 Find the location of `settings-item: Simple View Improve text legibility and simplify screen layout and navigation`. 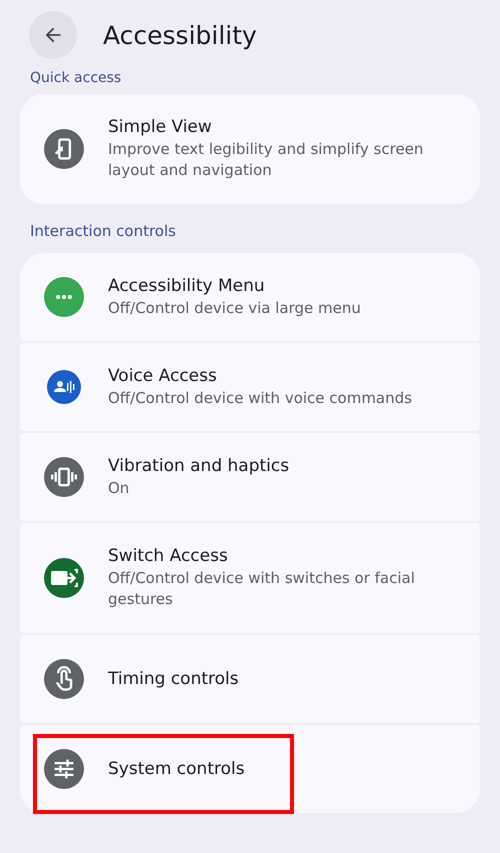

settings-item: Simple View Improve text legibility and simplify screen layout and navigation is located at coordinates (250, 149).